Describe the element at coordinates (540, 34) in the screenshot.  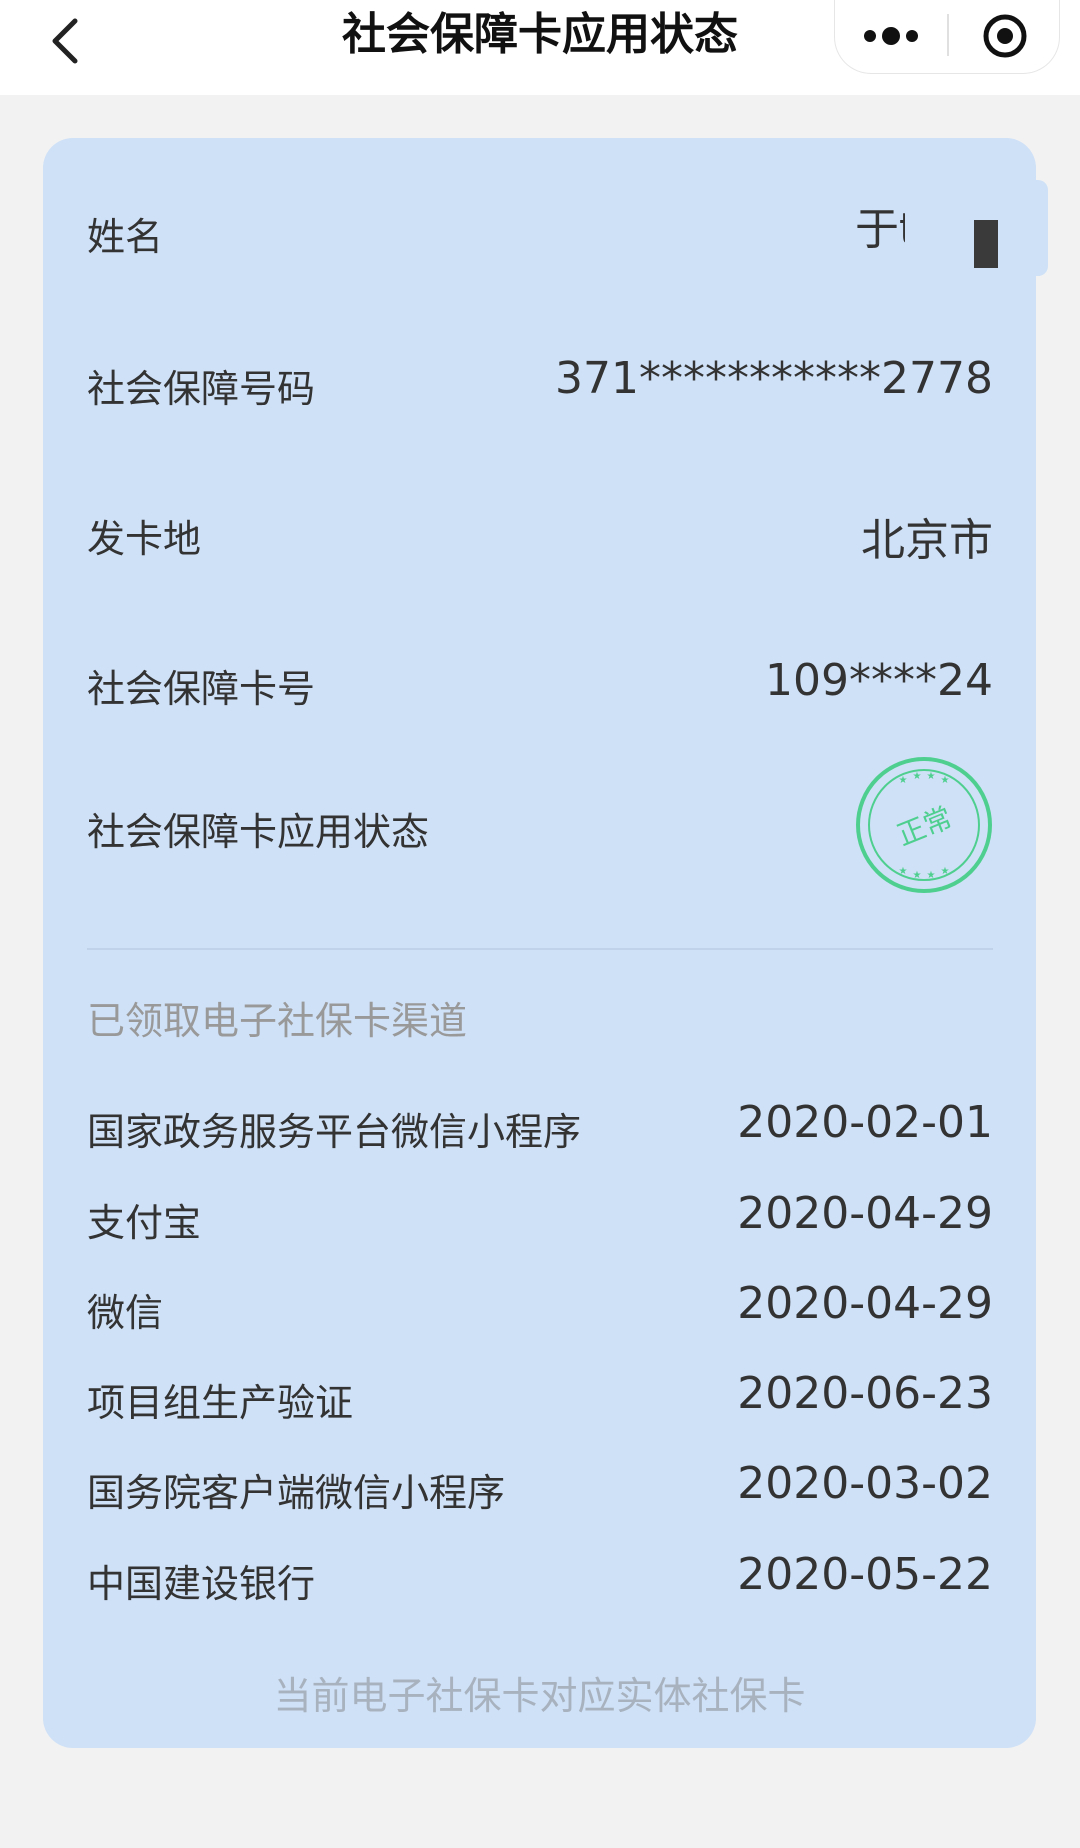
I see `page-title: 社会保障卡应用状态` at that location.